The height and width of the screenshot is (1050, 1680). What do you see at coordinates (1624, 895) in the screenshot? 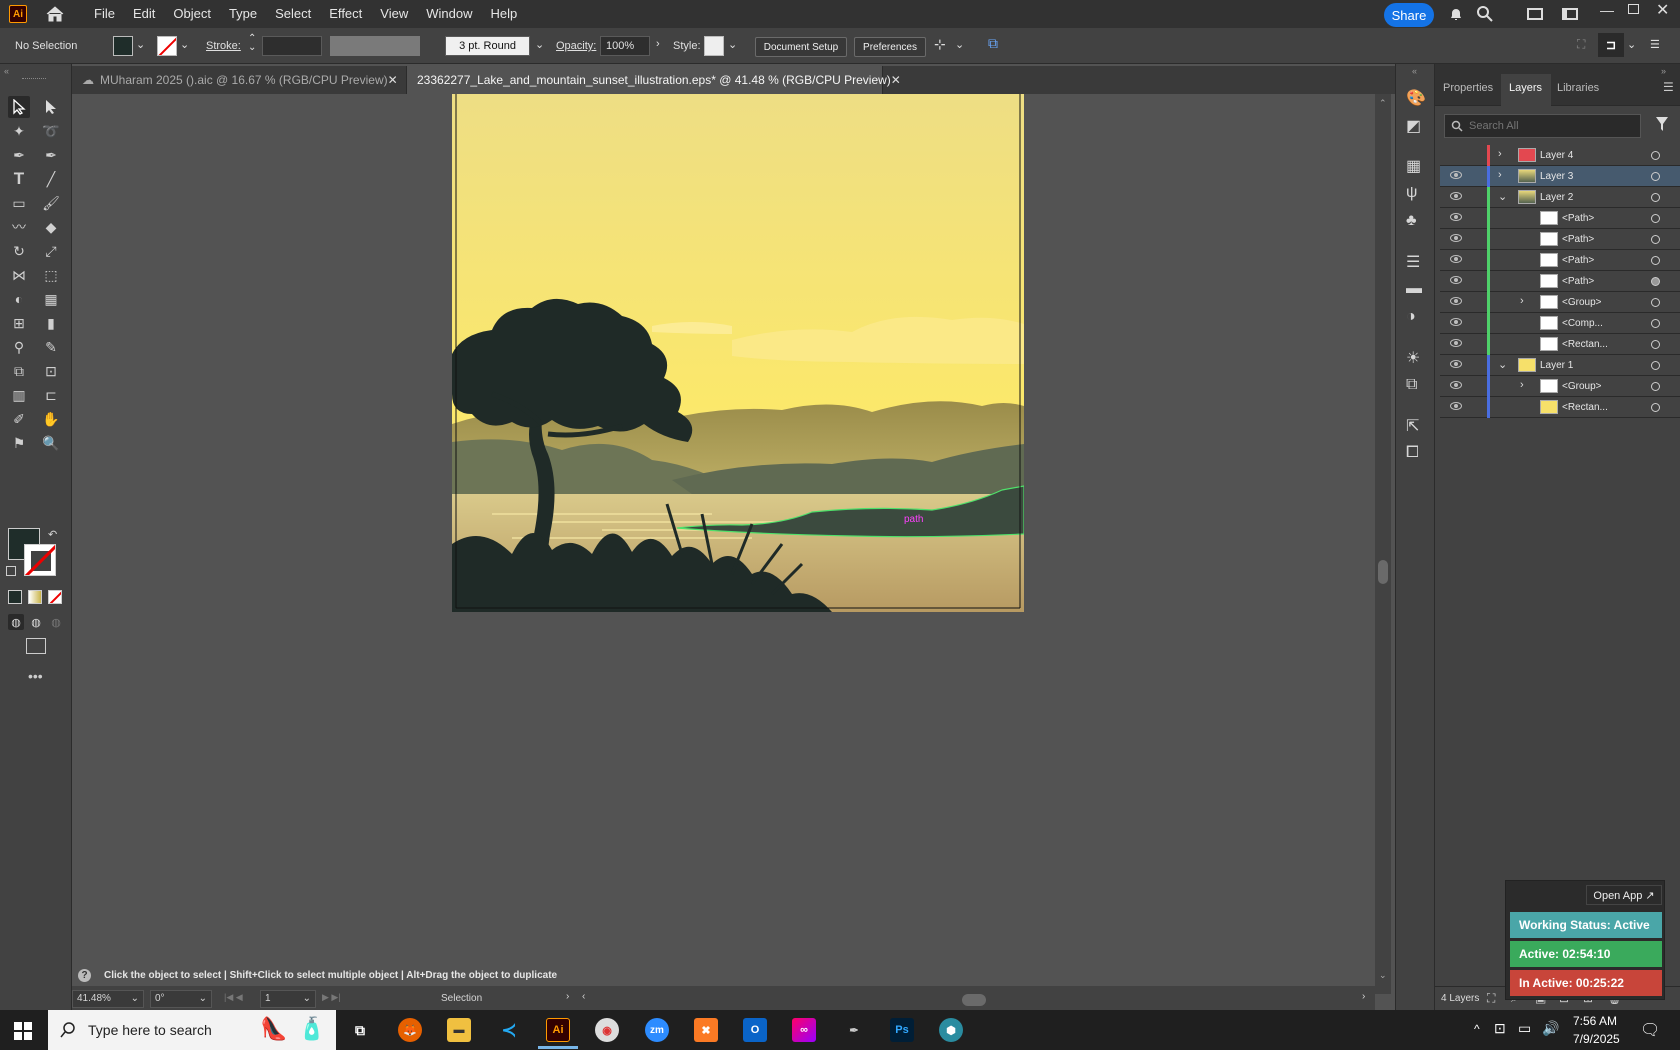
I see `open-app-button: Open App ↗` at bounding box center [1624, 895].